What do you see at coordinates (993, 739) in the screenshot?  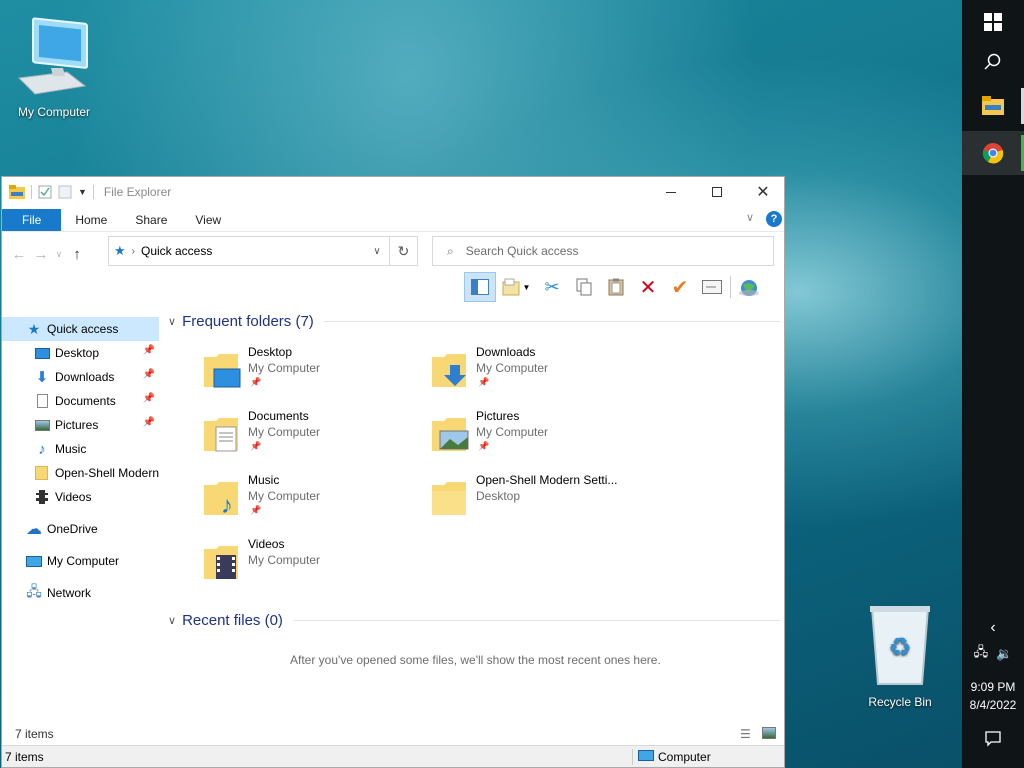 I see `action-center-button` at bounding box center [993, 739].